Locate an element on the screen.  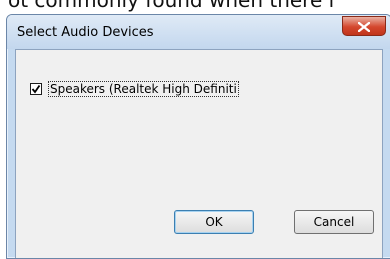
close-icon is located at coordinates (364, 26).